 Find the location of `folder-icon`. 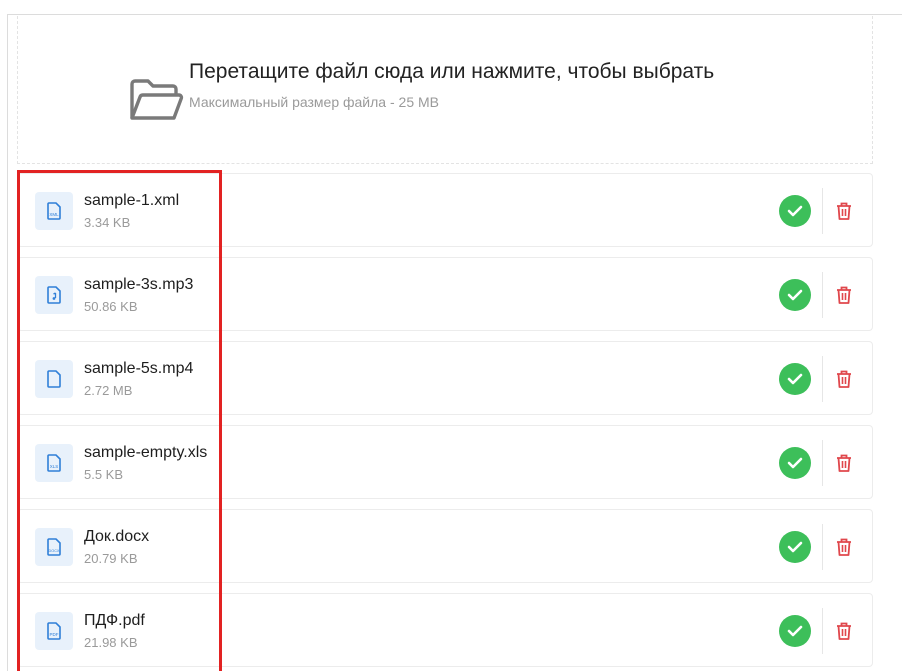

folder-icon is located at coordinates (157, 99).